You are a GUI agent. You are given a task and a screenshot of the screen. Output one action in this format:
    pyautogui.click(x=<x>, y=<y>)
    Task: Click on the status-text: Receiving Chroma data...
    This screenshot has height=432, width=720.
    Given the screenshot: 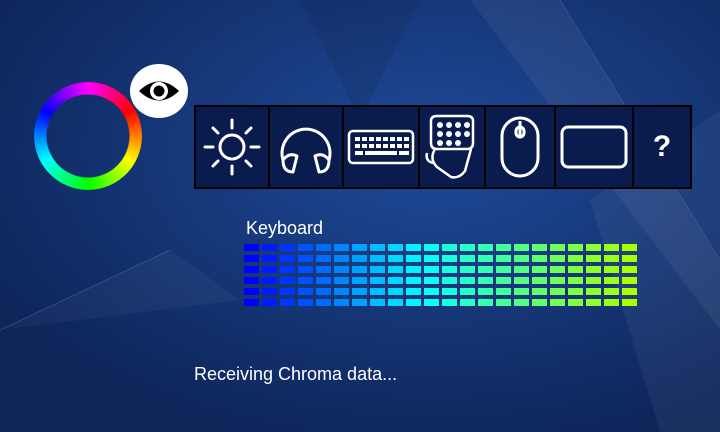 What is the action you would take?
    pyautogui.click(x=296, y=374)
    